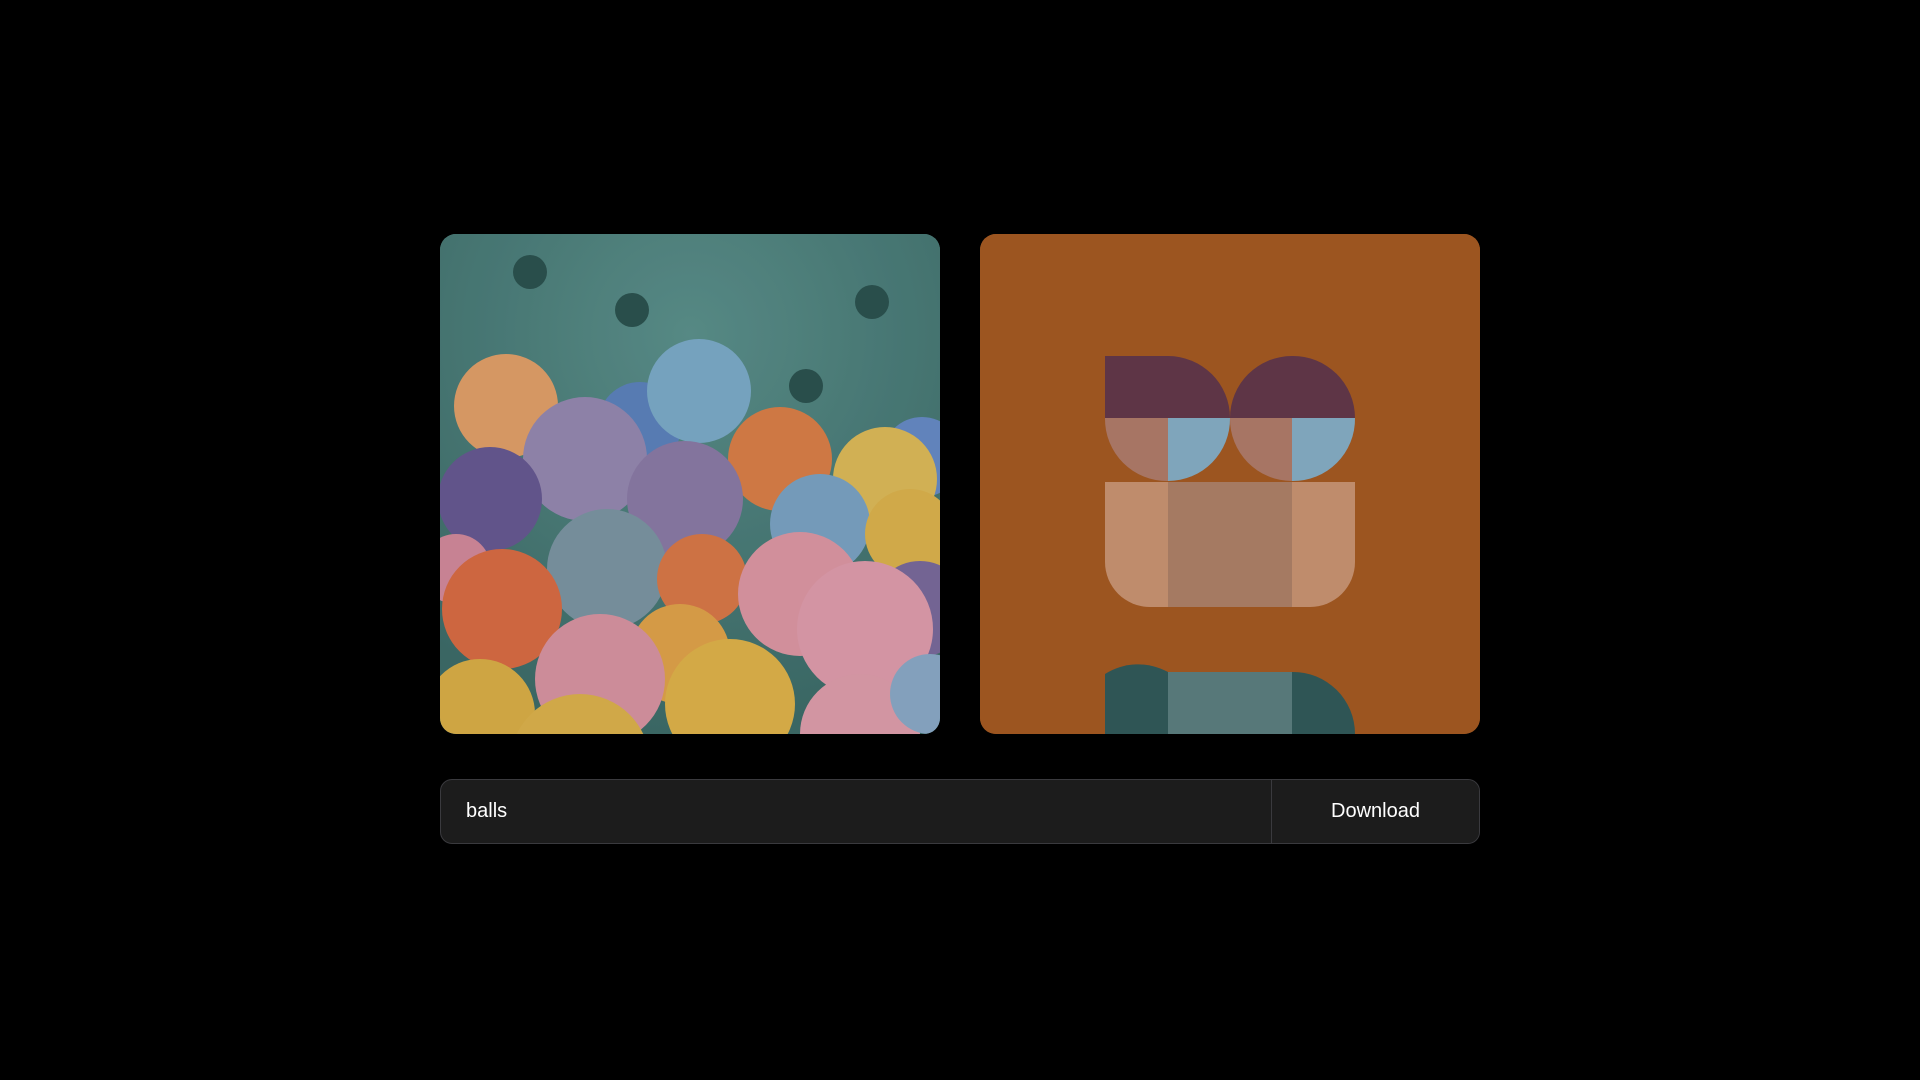  I want to click on generated-avatar, so click(1230, 484).